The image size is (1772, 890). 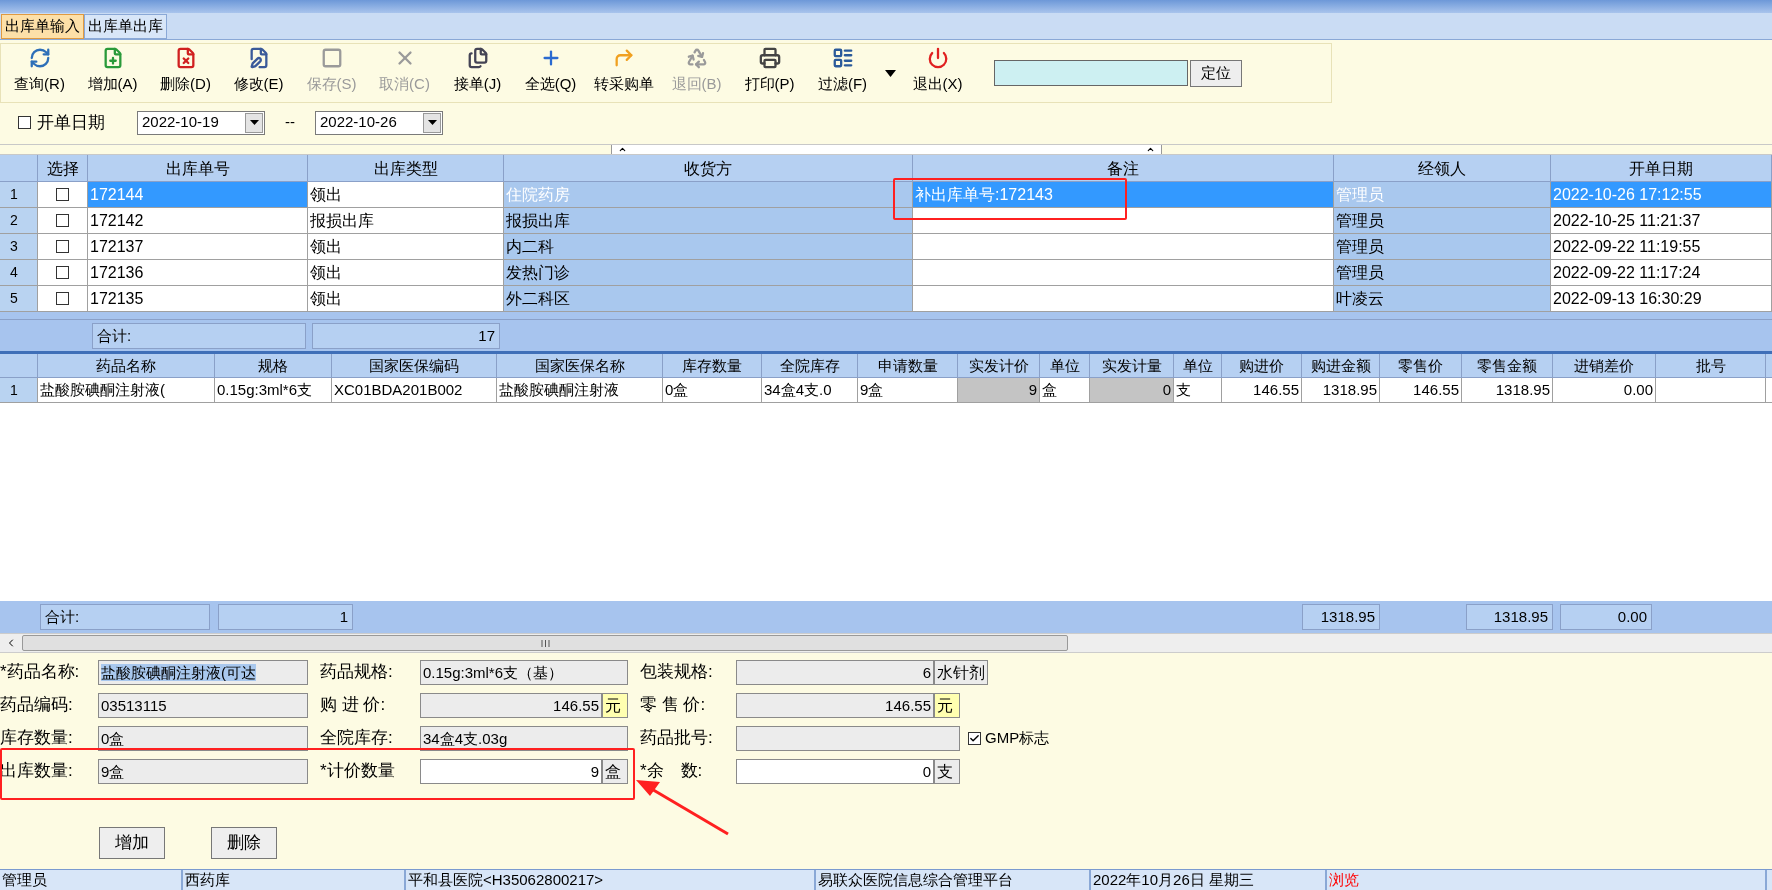 What do you see at coordinates (185, 73) in the screenshot?
I see `toolbar-button: 删除(D)` at bounding box center [185, 73].